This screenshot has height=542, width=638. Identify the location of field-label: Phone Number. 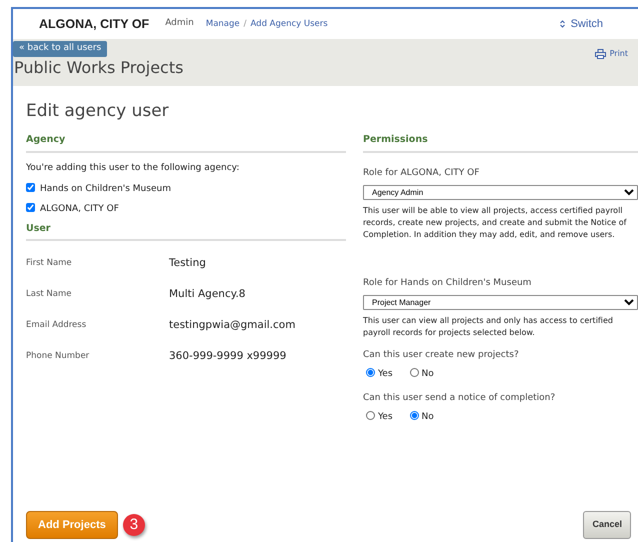
(58, 357).